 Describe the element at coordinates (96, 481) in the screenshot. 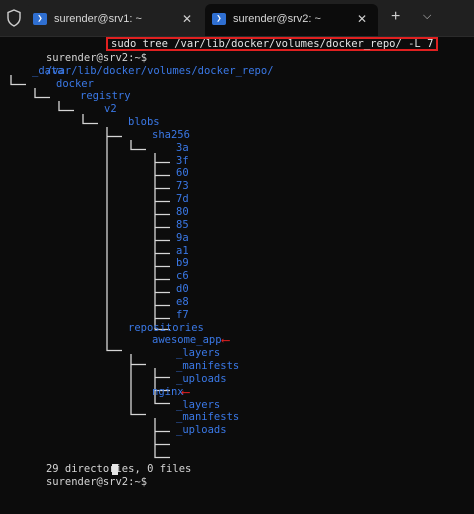

I see `shell-prompt: surender@srv2:~$` at that location.